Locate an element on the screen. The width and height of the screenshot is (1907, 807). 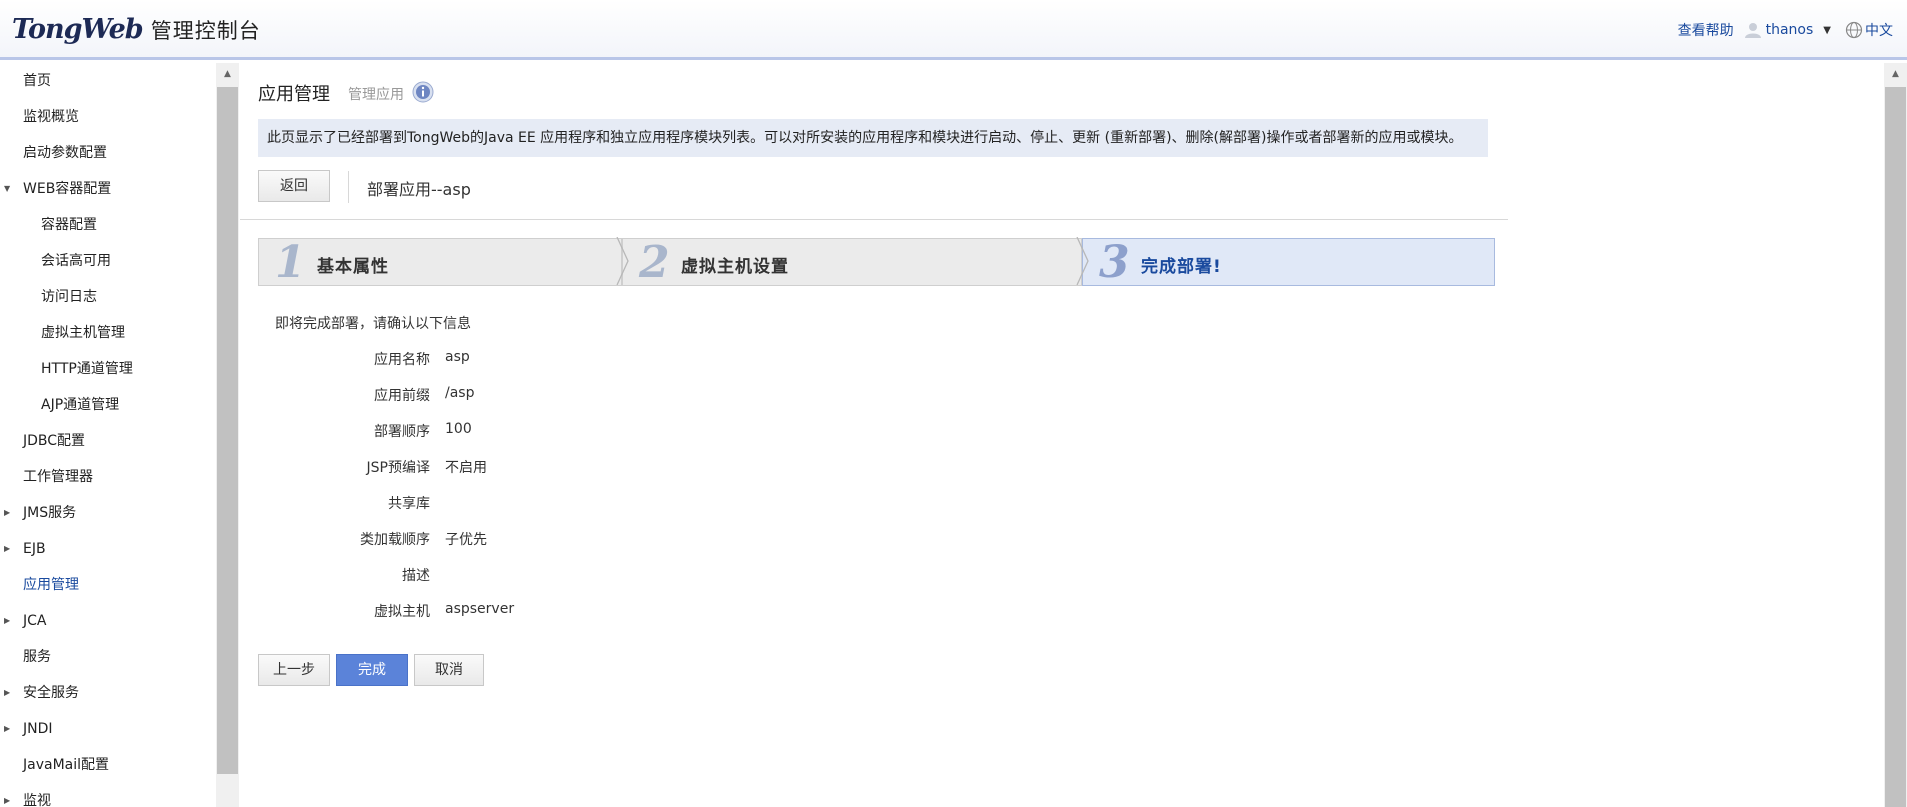
sidebar-item-label: JMS服务 is located at coordinates (50, 513).